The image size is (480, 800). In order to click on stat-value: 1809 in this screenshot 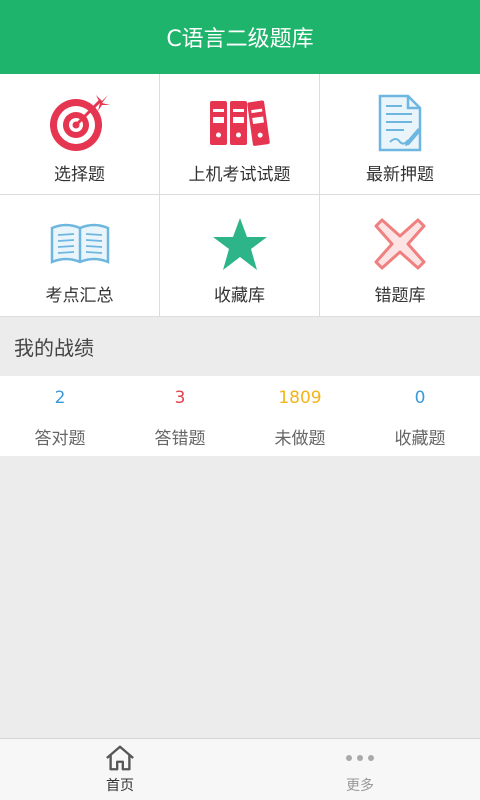, I will do `click(300, 398)`.